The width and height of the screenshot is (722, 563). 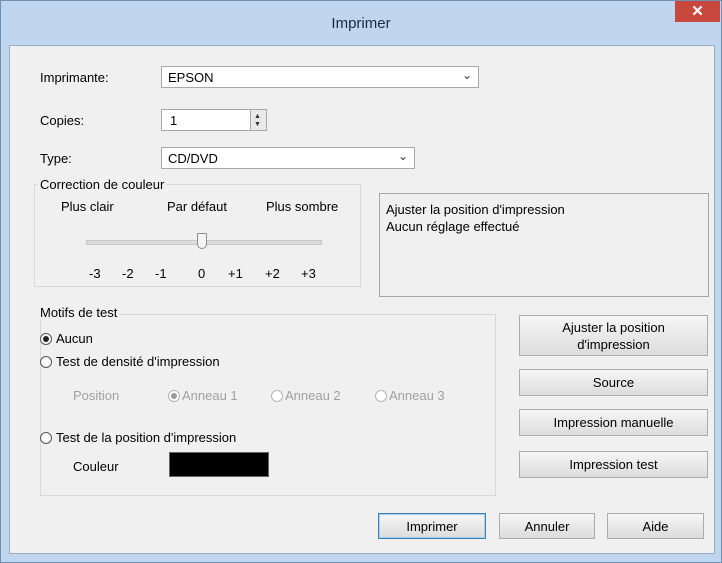 I want to click on tick-label: +2, so click(x=272, y=273).